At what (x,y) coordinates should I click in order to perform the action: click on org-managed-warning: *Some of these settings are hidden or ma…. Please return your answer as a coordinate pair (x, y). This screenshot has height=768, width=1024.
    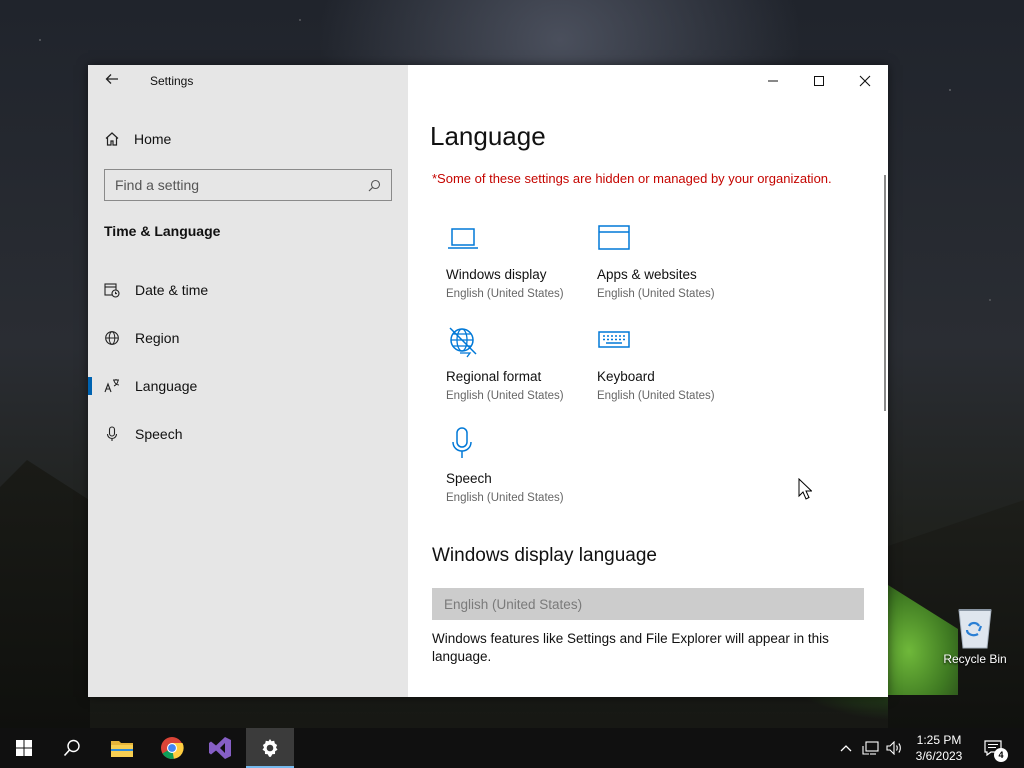
    Looking at the image, I should click on (632, 178).